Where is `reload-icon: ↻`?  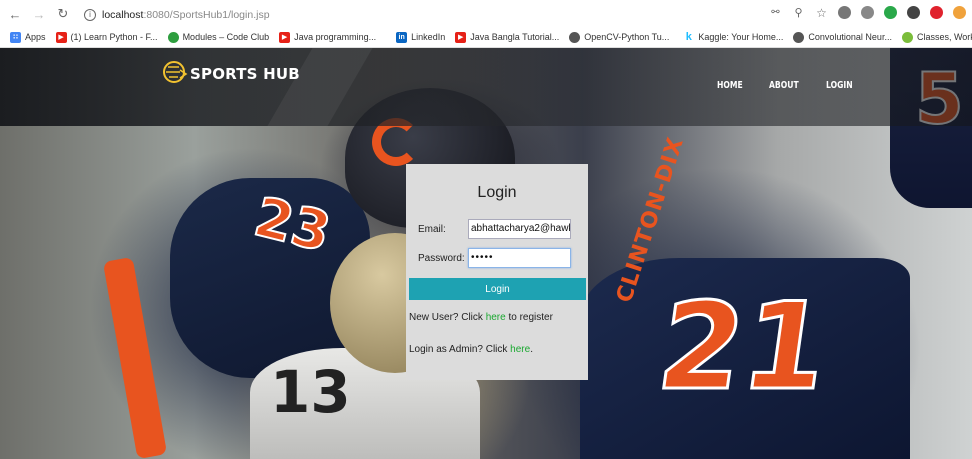
reload-icon: ↻ is located at coordinates (63, 14).